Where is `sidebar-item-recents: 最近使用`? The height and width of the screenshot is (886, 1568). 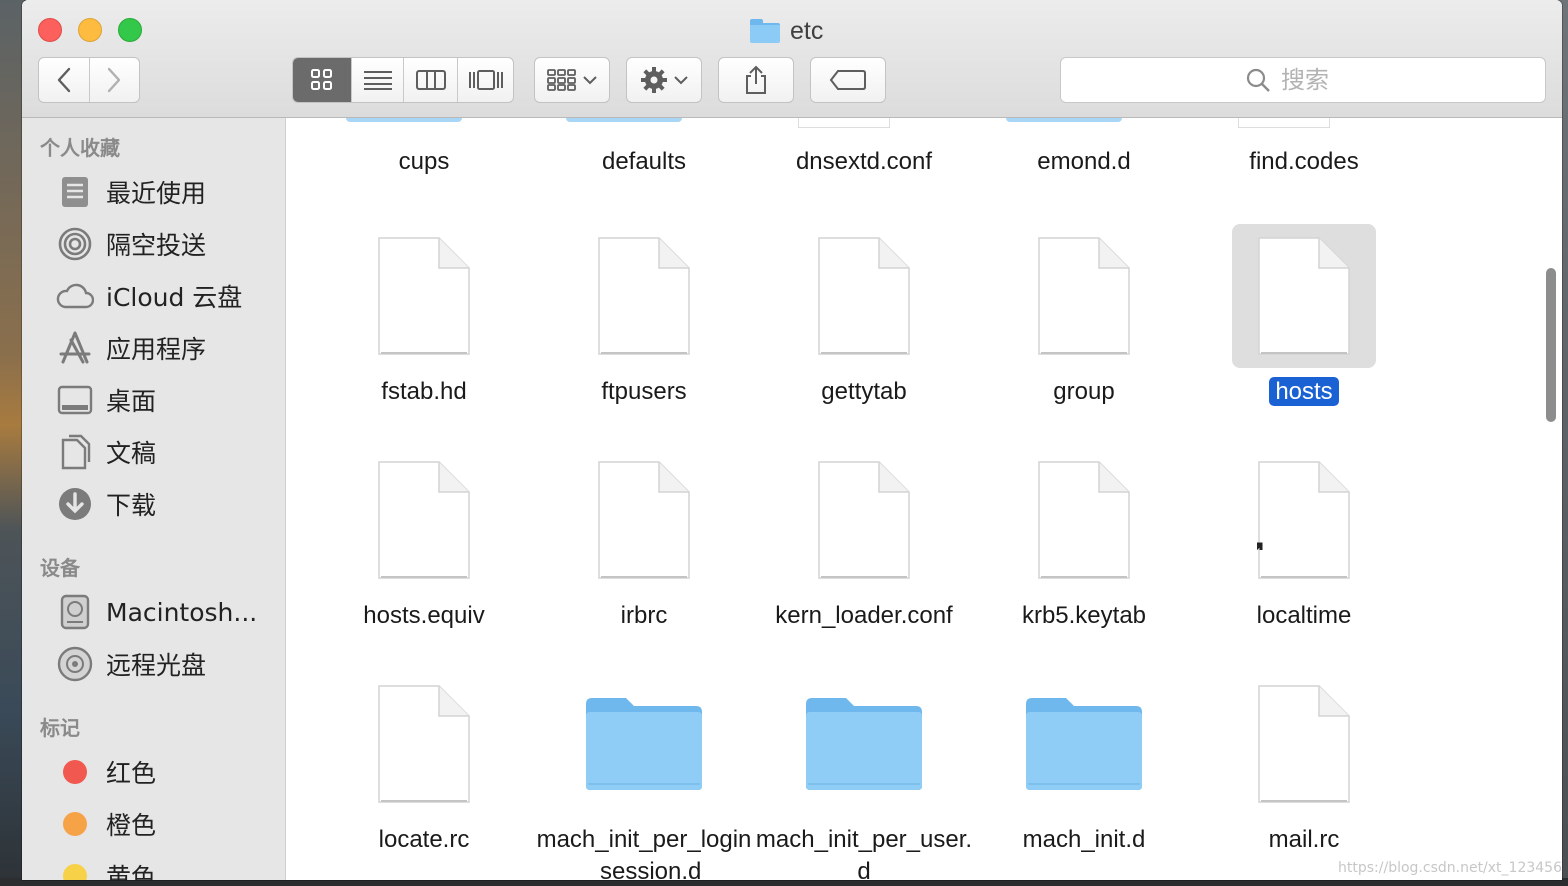 sidebar-item-recents: 最近使用 is located at coordinates (169, 192).